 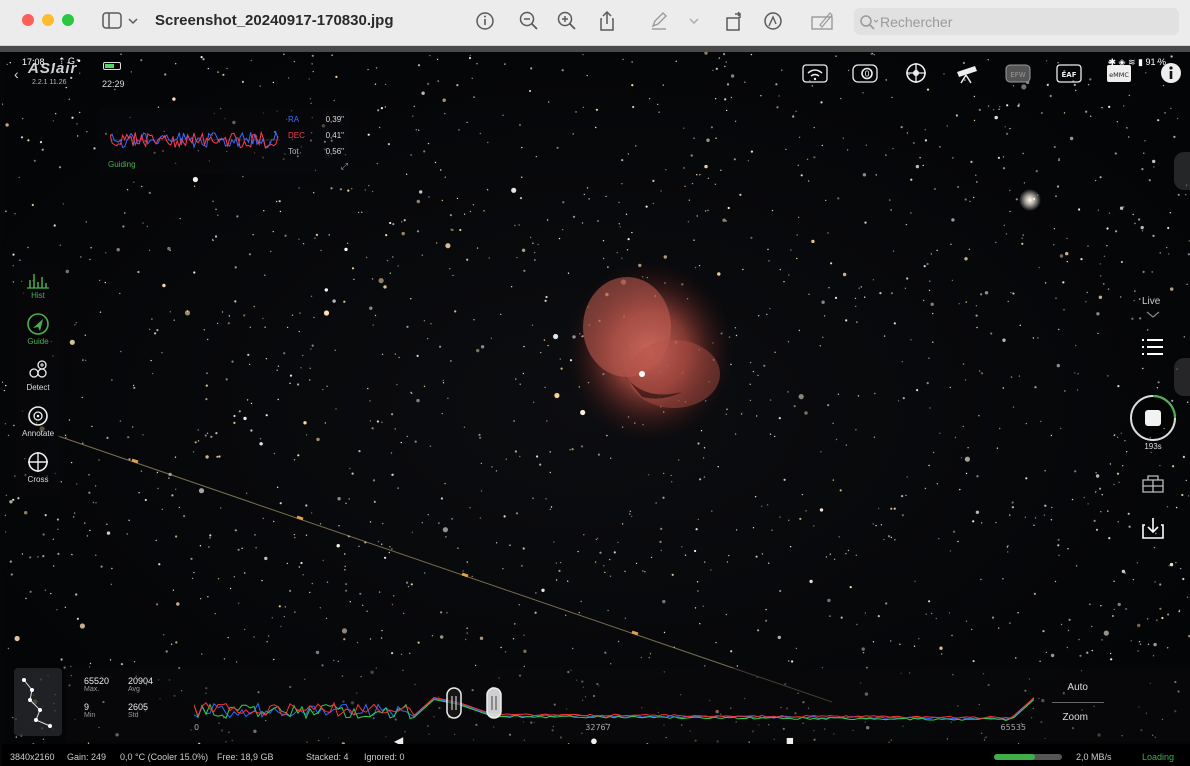 I want to click on sidebar-toggle-button, so click(x=120, y=21).